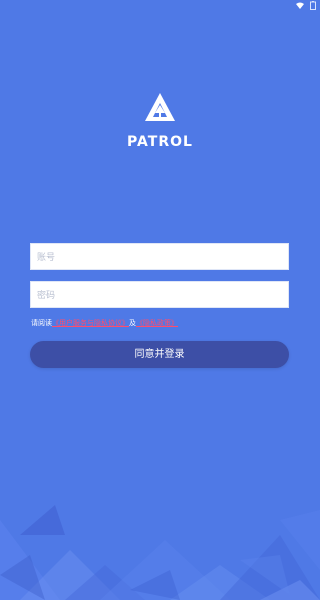  I want to click on battery-icon, so click(313, 5).